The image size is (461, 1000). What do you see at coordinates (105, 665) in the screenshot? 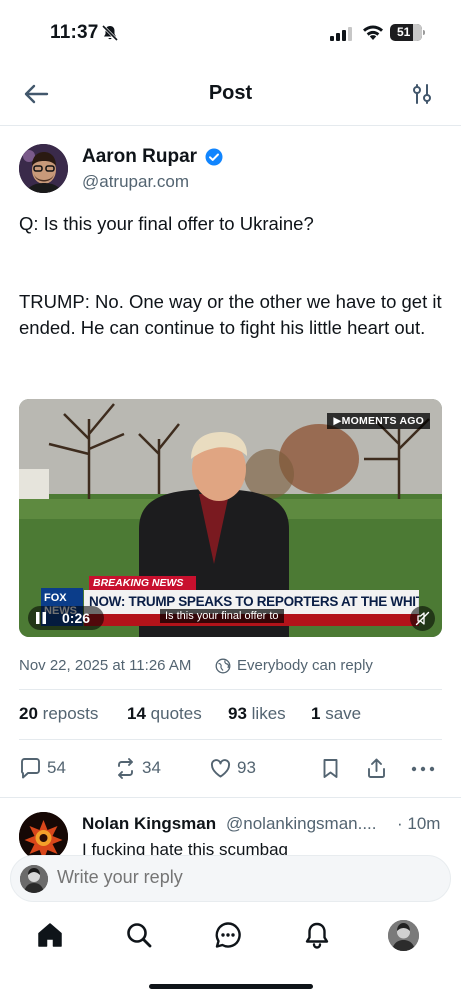
I see `post-date: Nov 22, 2025 at 11:26 AM` at bounding box center [105, 665].